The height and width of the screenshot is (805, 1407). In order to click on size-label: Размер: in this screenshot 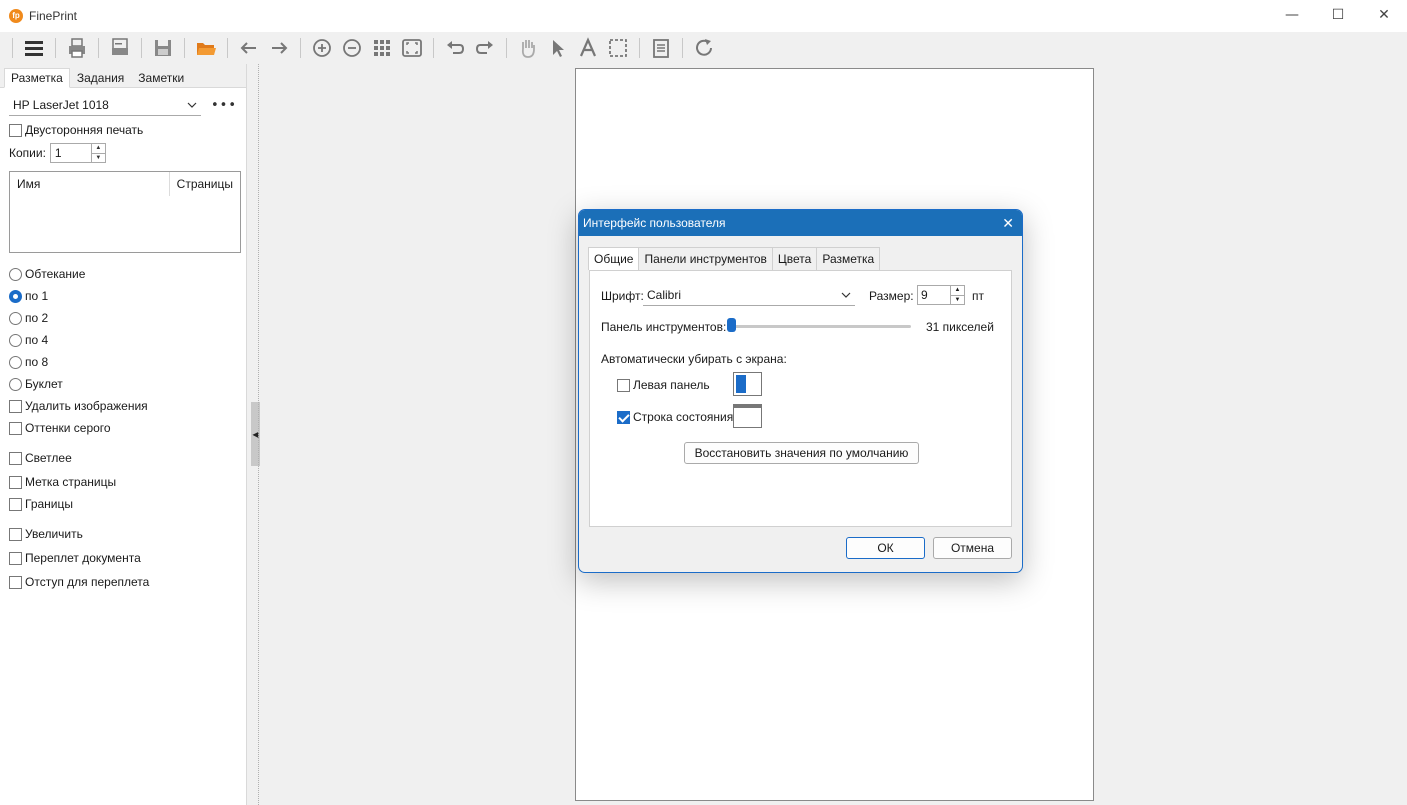, I will do `click(891, 296)`.